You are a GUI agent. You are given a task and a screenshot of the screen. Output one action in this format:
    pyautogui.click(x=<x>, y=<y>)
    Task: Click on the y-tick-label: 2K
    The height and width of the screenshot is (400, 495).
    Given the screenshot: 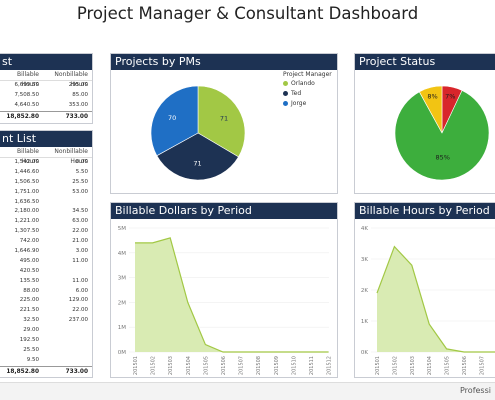 What is the action you would take?
    pyautogui.click(x=364, y=291)
    